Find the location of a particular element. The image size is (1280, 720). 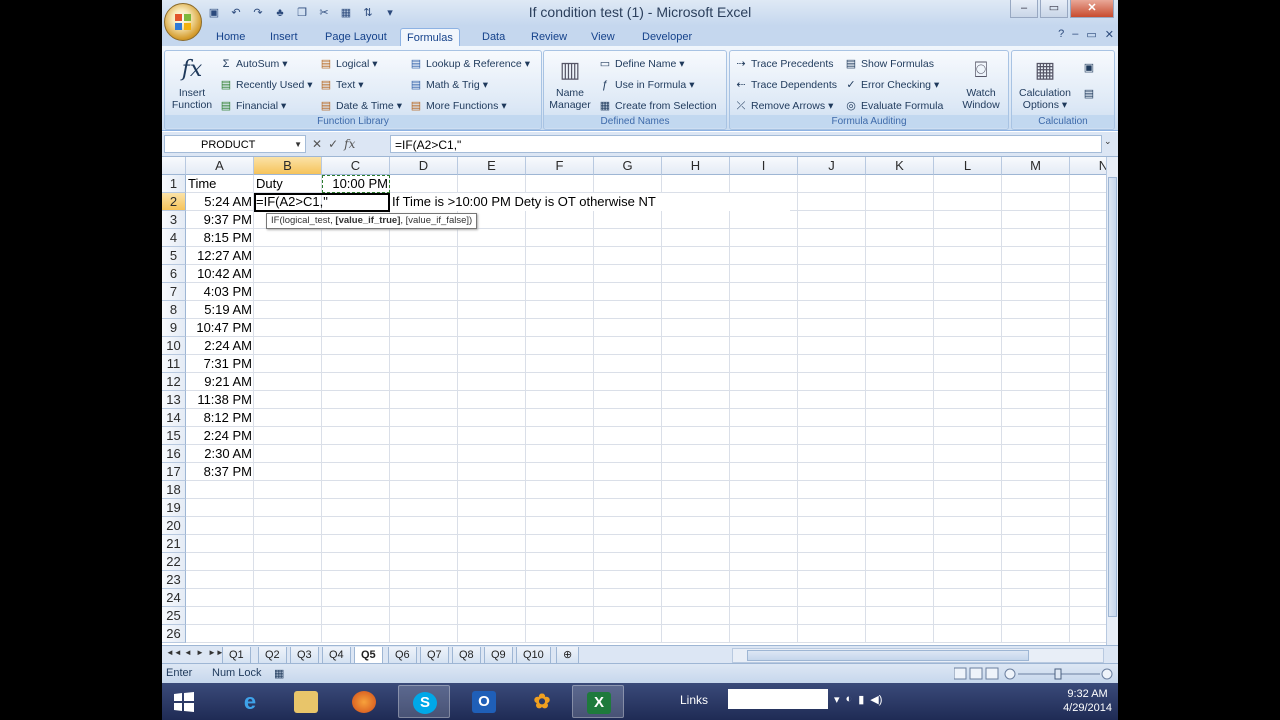

taskbar-clock: 9:32 AM 4/29/2014 is located at coordinates (1087, 701).